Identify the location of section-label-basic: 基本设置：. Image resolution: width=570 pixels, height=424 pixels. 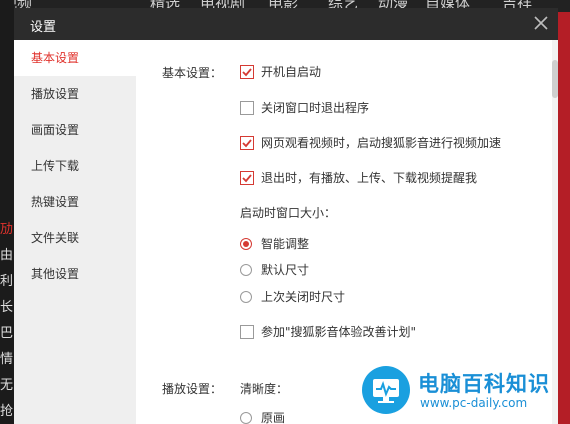
(192, 73).